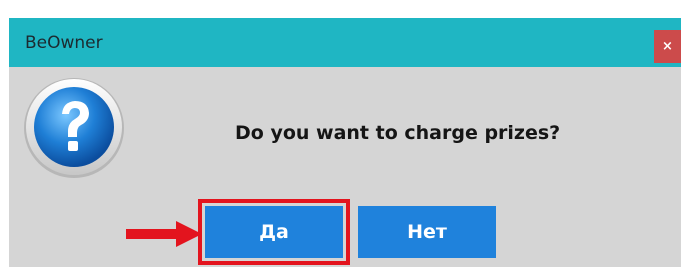 Image resolution: width=681 pixels, height=267 pixels. Describe the element at coordinates (427, 232) in the screenshot. I see `no-button: Нет` at that location.